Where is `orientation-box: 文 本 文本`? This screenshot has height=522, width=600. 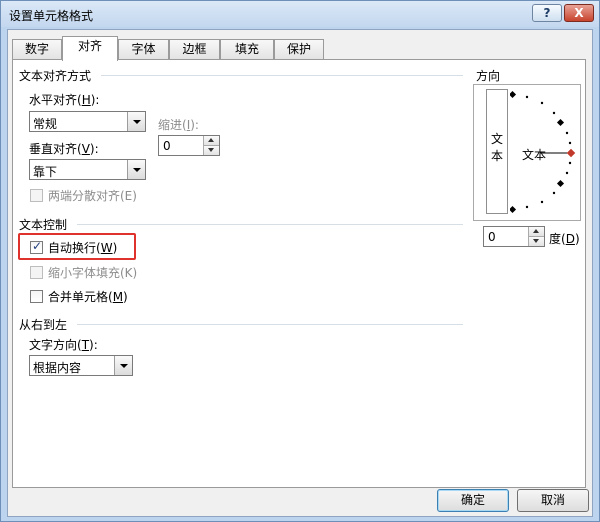
orientation-box: 文 本 文本 is located at coordinates (527, 152).